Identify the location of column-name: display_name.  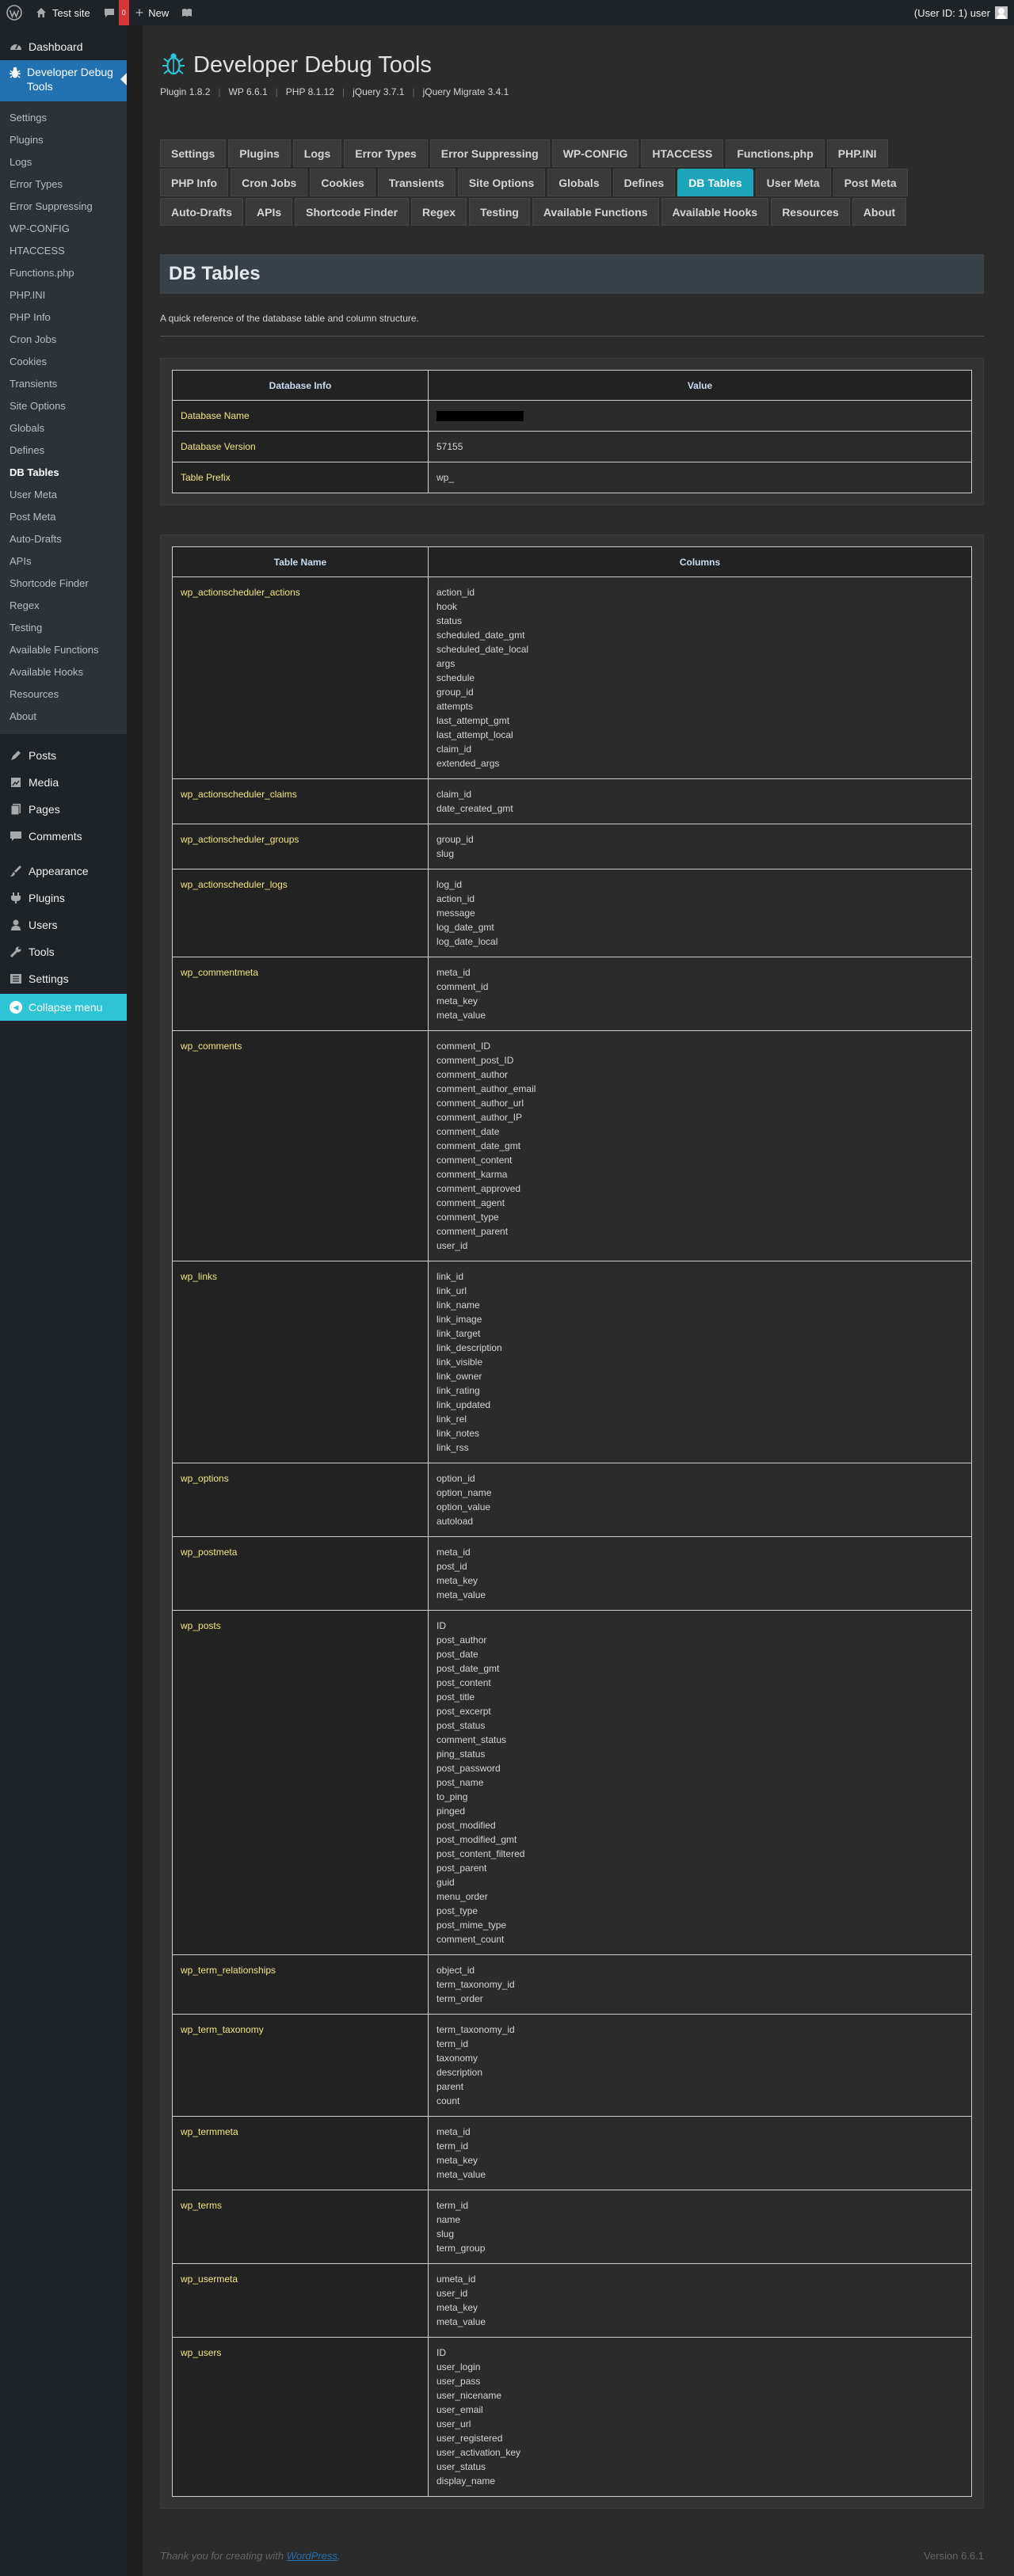
(466, 2481).